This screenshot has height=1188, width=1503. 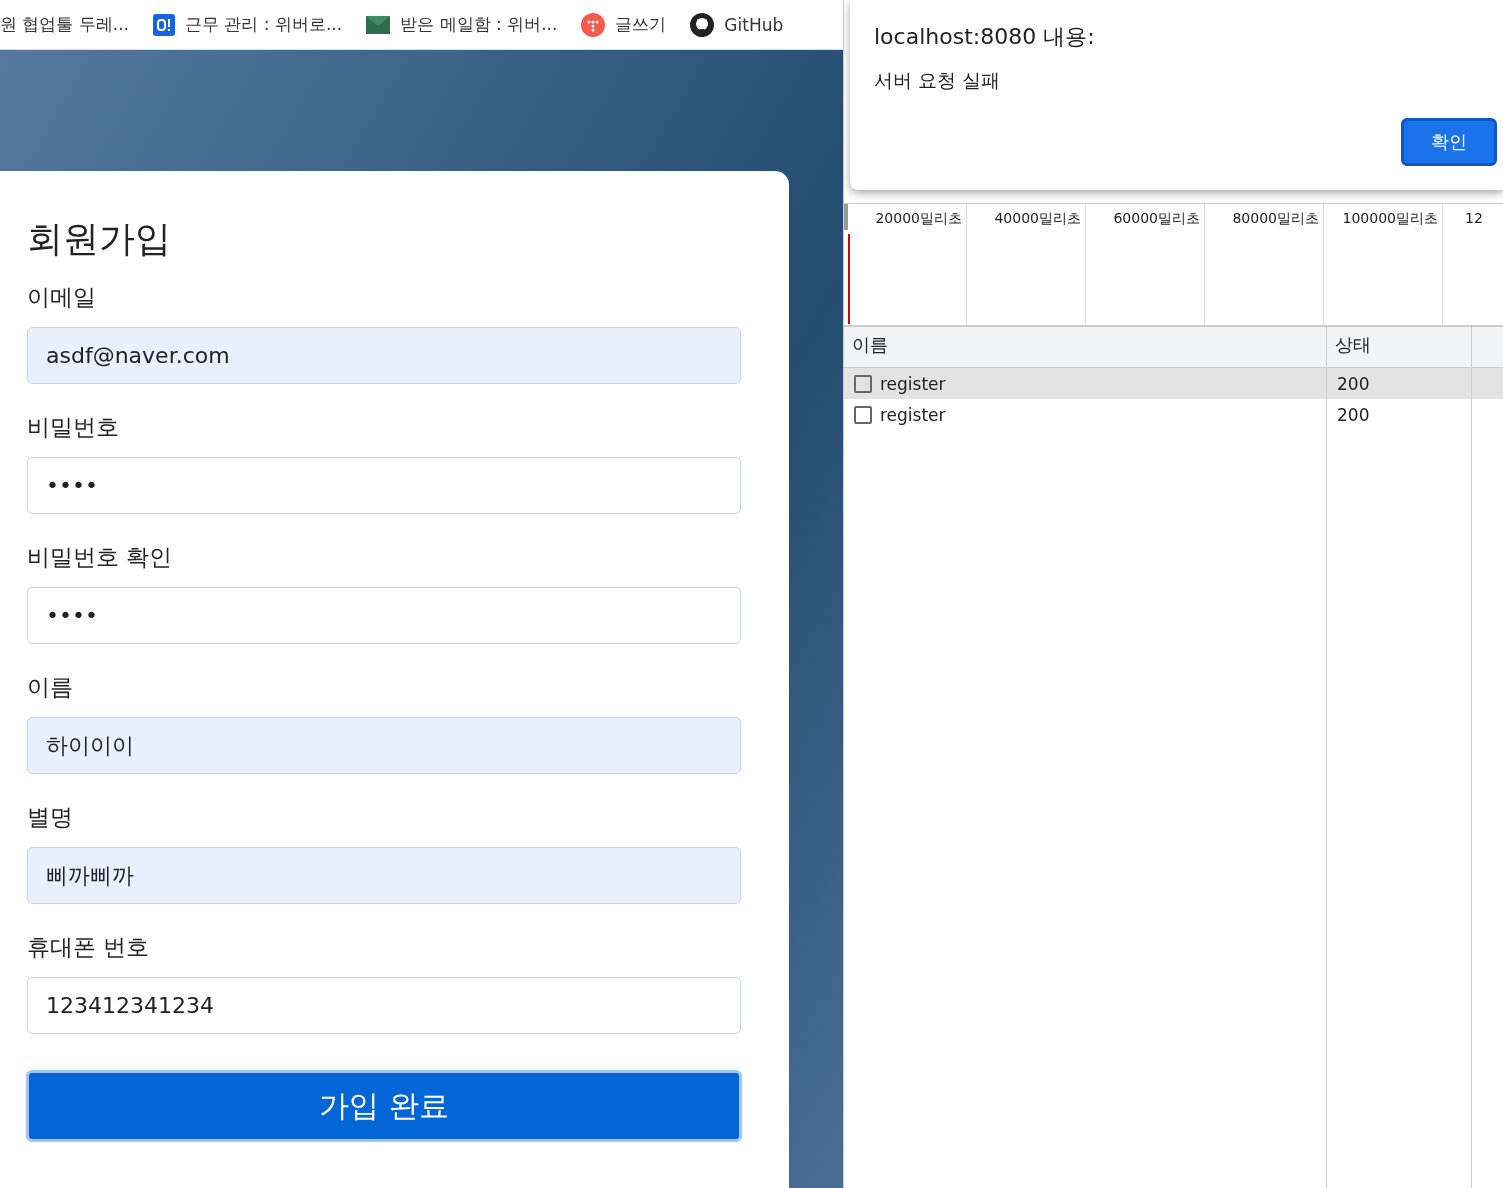 What do you see at coordinates (384, 1106) in the screenshot?
I see `submit-button: 가입 완료` at bounding box center [384, 1106].